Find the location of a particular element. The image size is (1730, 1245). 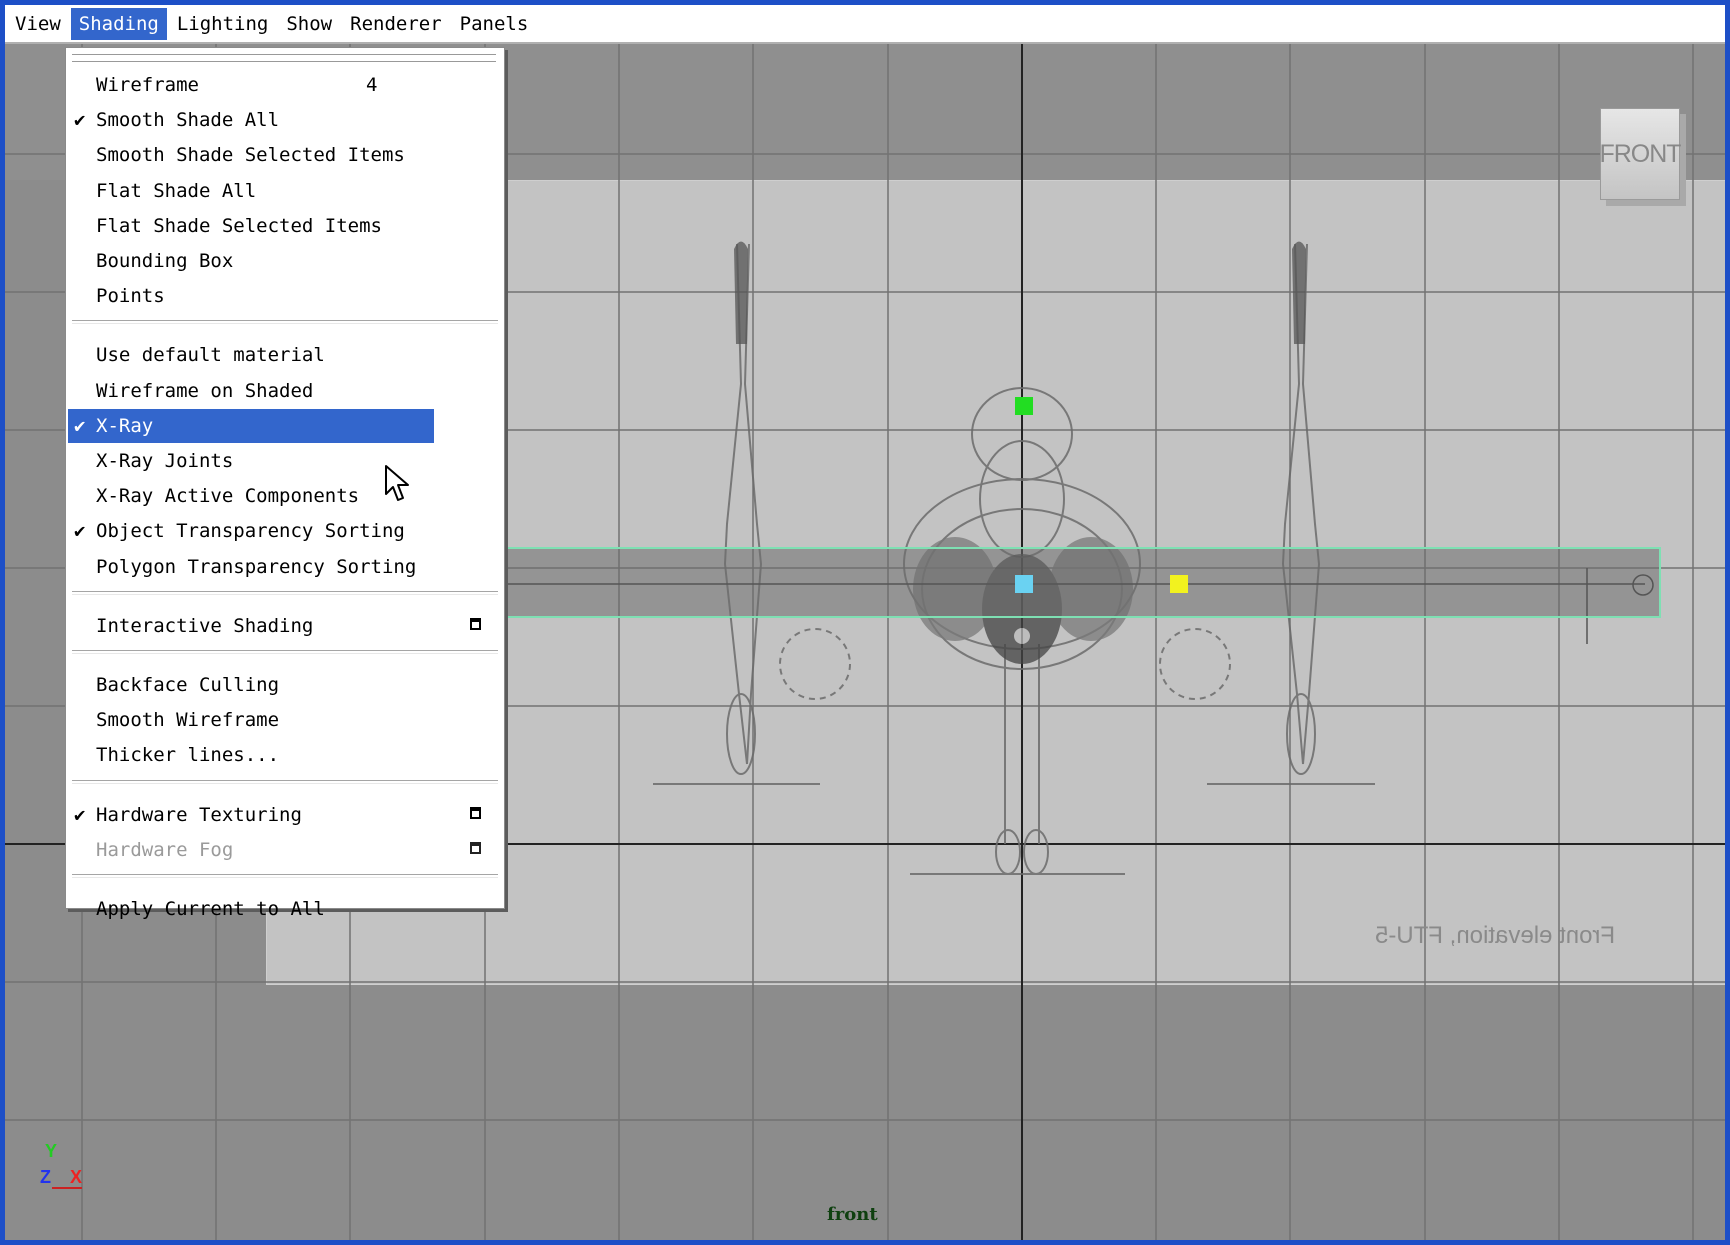

menu-item-hardware-texturing: ✔ Hardware Texturing is located at coordinates (284, 815).